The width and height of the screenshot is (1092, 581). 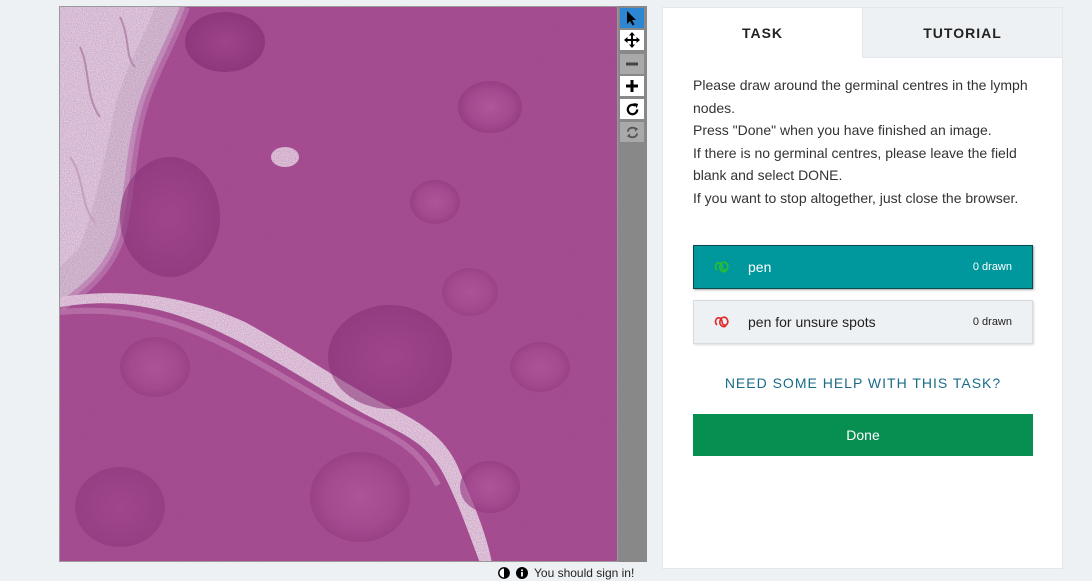 What do you see at coordinates (863, 435) in the screenshot?
I see `done-button: Done` at bounding box center [863, 435].